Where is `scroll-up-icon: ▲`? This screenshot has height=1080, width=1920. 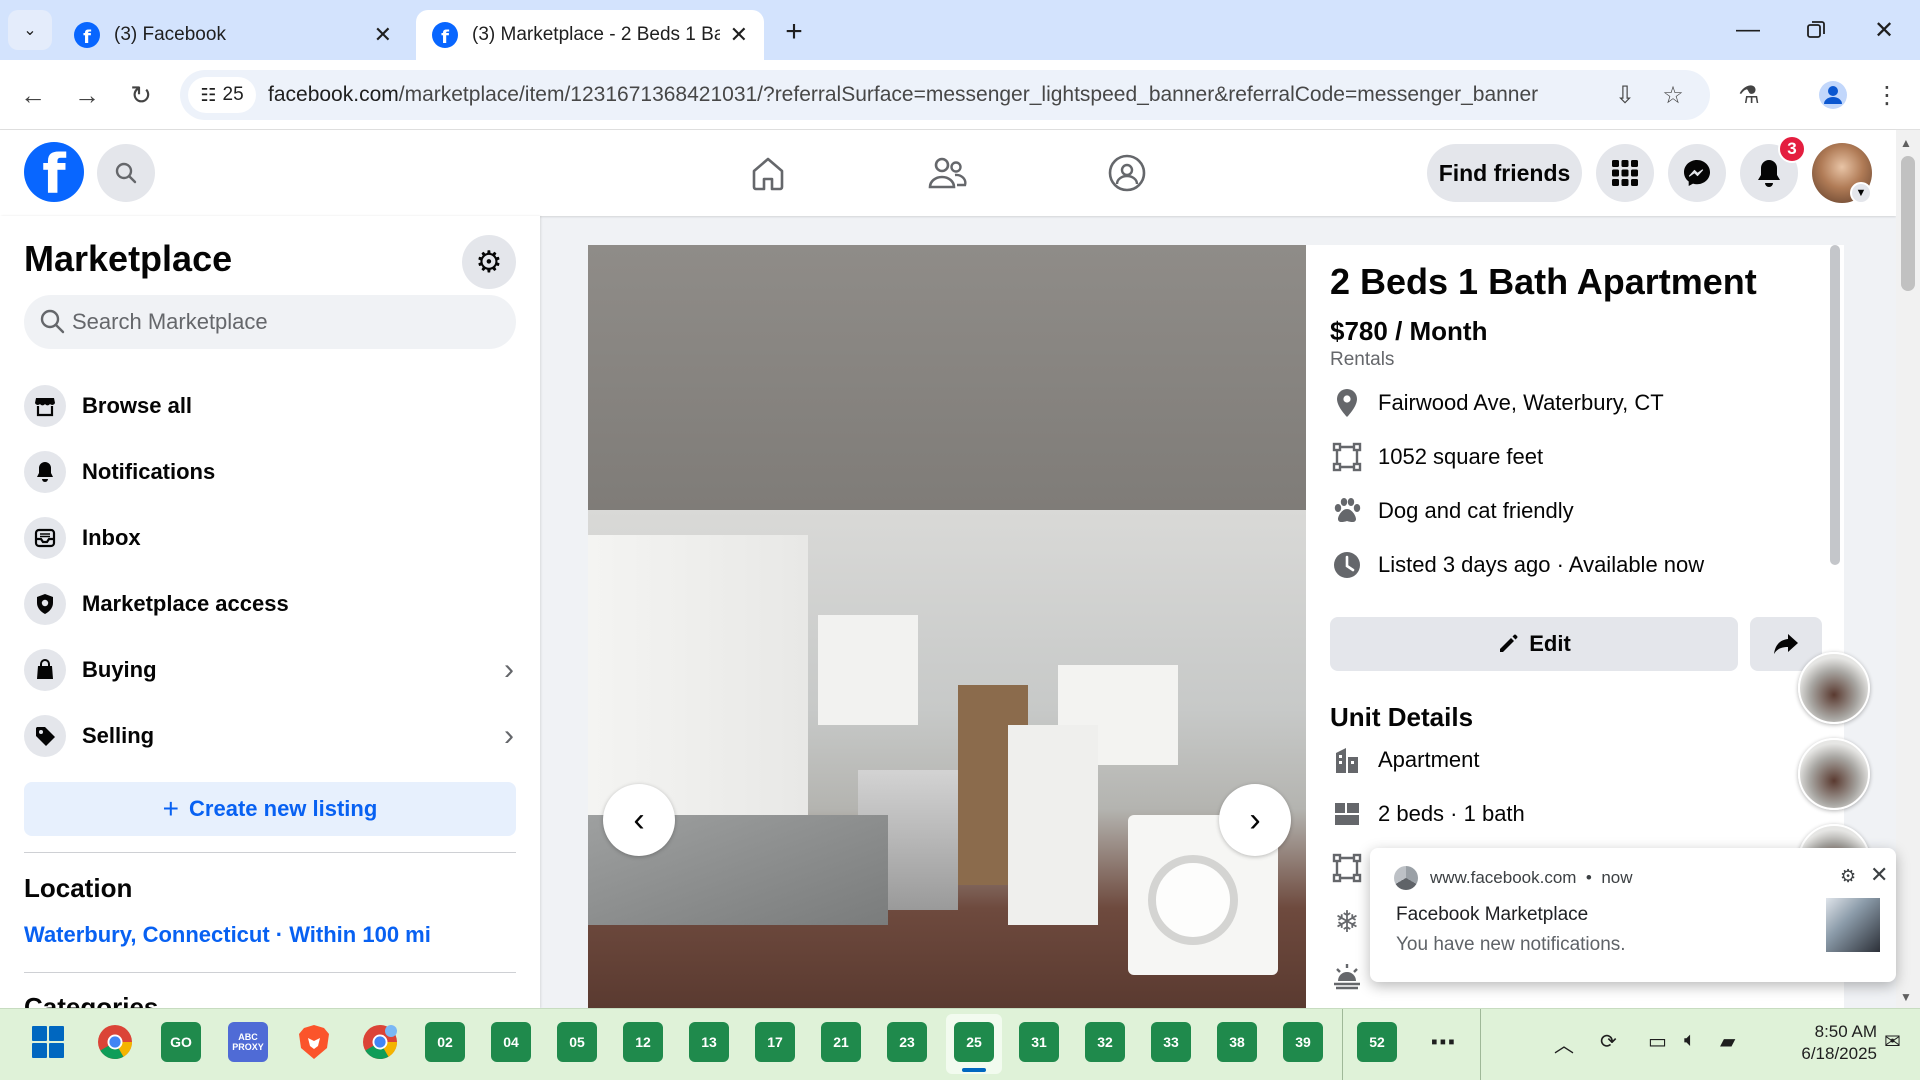
scroll-up-icon: ▲ is located at coordinates (1906, 143).